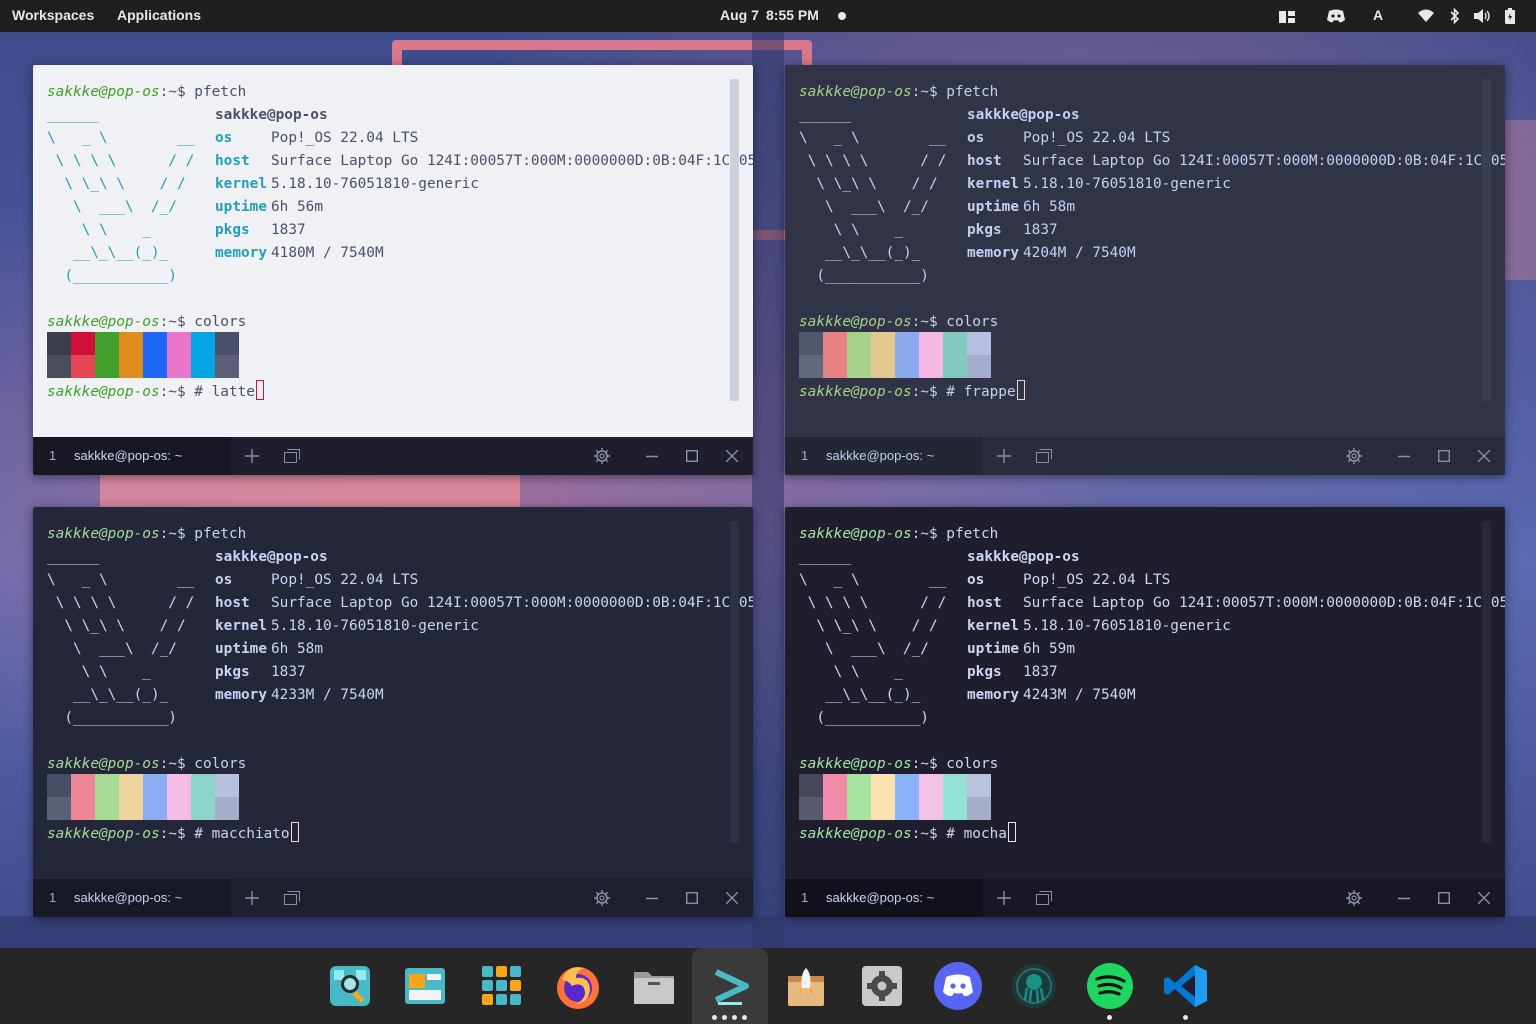 Image resolution: width=1536 pixels, height=1024 pixels. What do you see at coordinates (1378, 15) in the screenshot?
I see `keyboard-layout-indicator: A` at bounding box center [1378, 15].